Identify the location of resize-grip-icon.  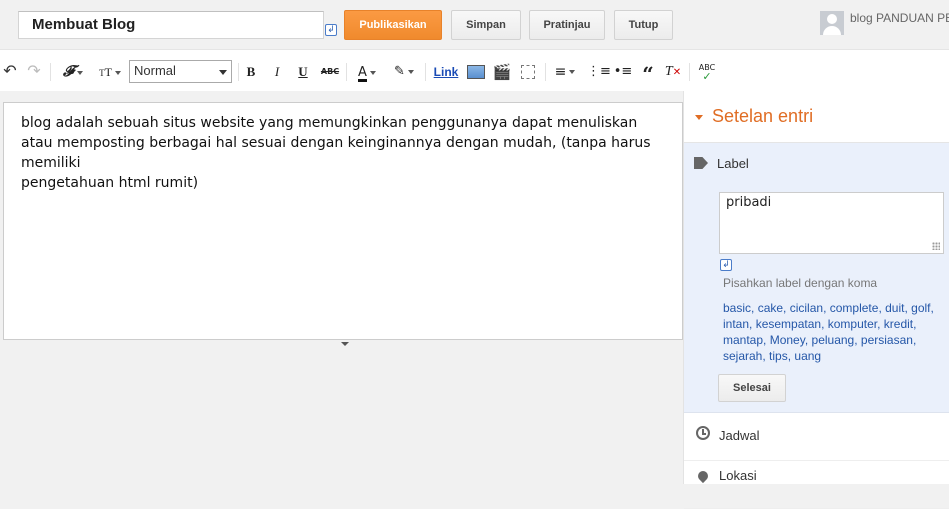
(936, 246).